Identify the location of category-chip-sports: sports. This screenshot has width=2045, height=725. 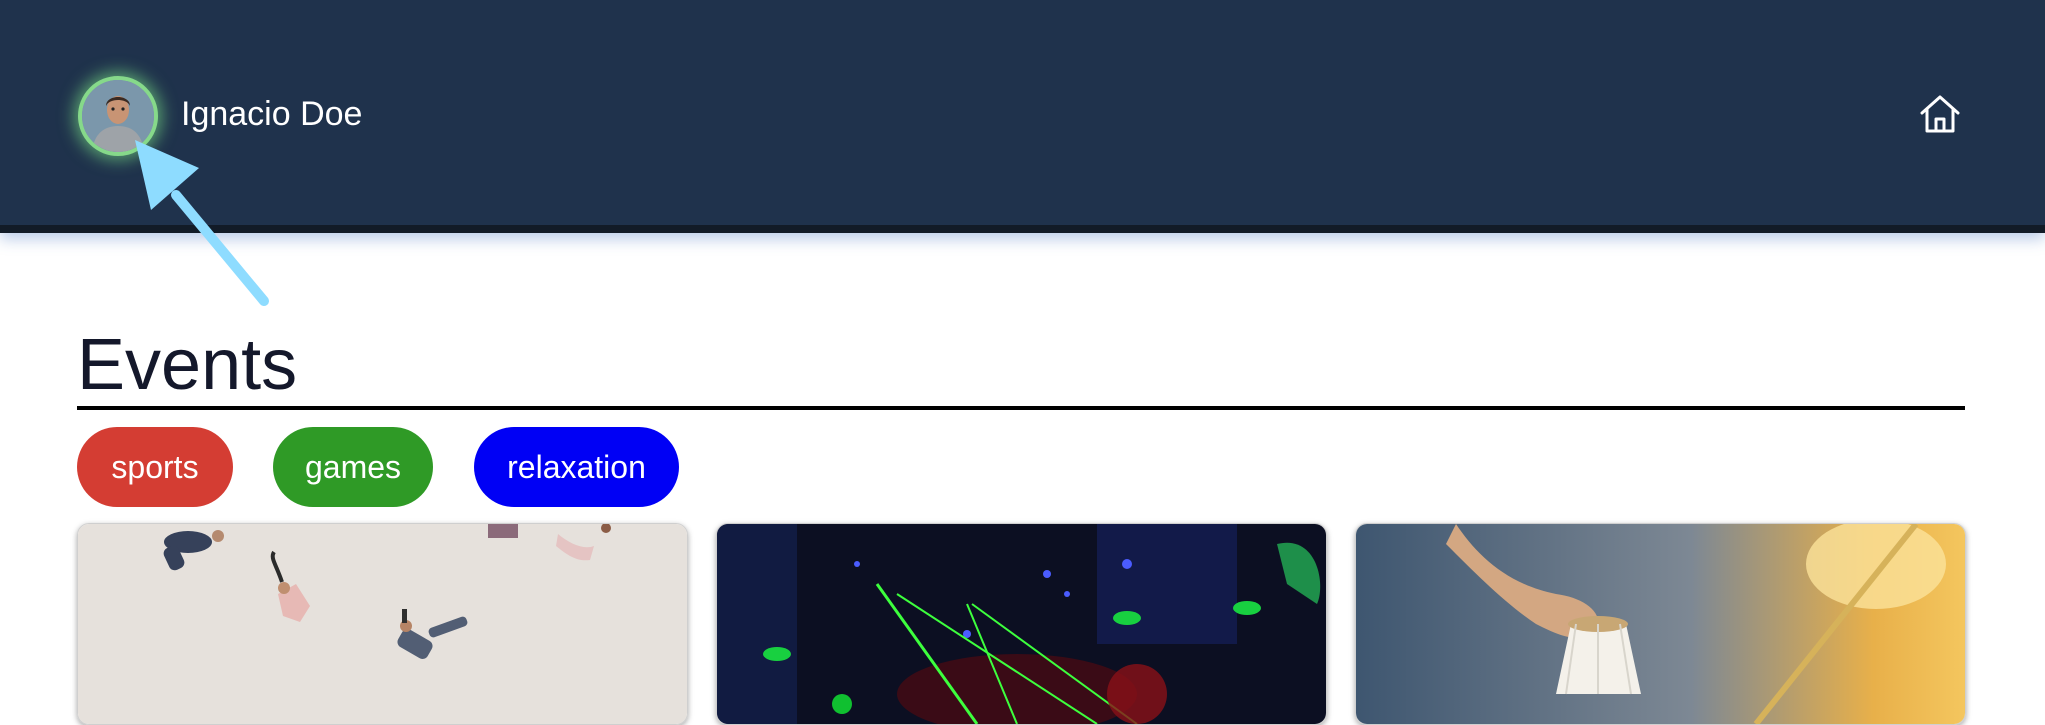
(155, 467).